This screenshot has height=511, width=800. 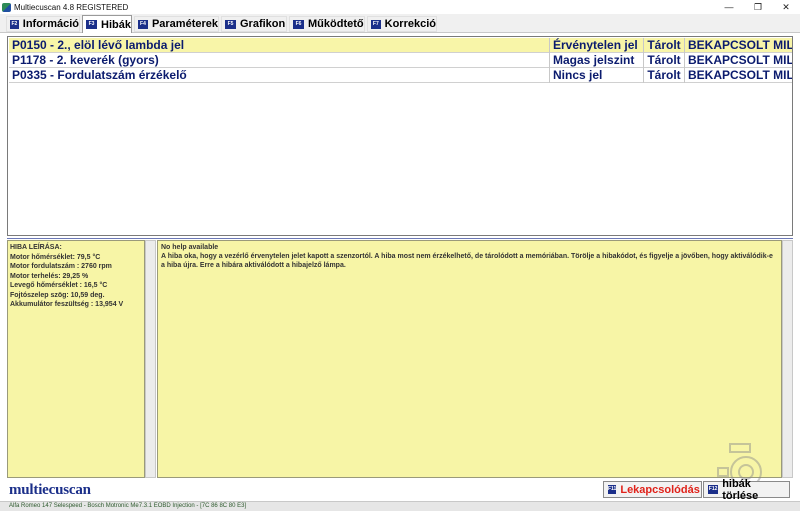 I want to click on f12-key-icon: F12, so click(x=713, y=489).